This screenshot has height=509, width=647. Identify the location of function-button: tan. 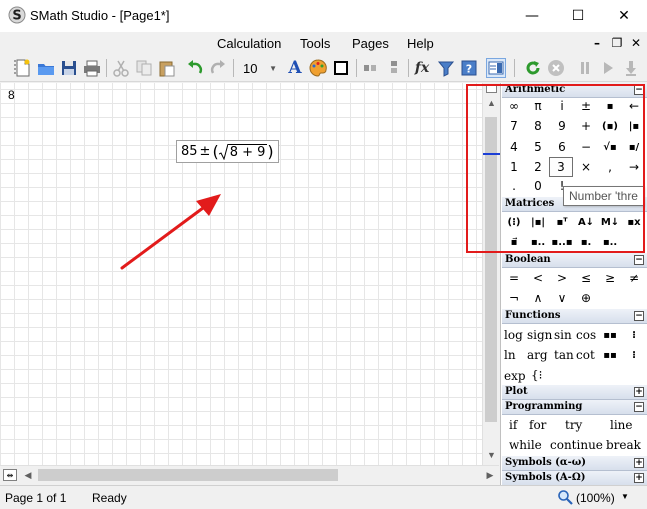
(564, 355).